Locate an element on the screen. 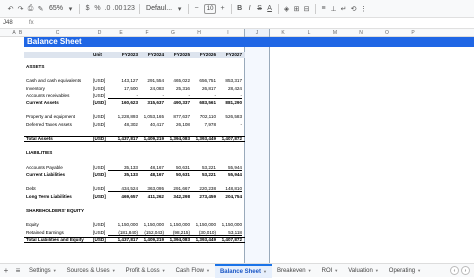  sheet-tab-label: Settings is located at coordinates (40, 270).